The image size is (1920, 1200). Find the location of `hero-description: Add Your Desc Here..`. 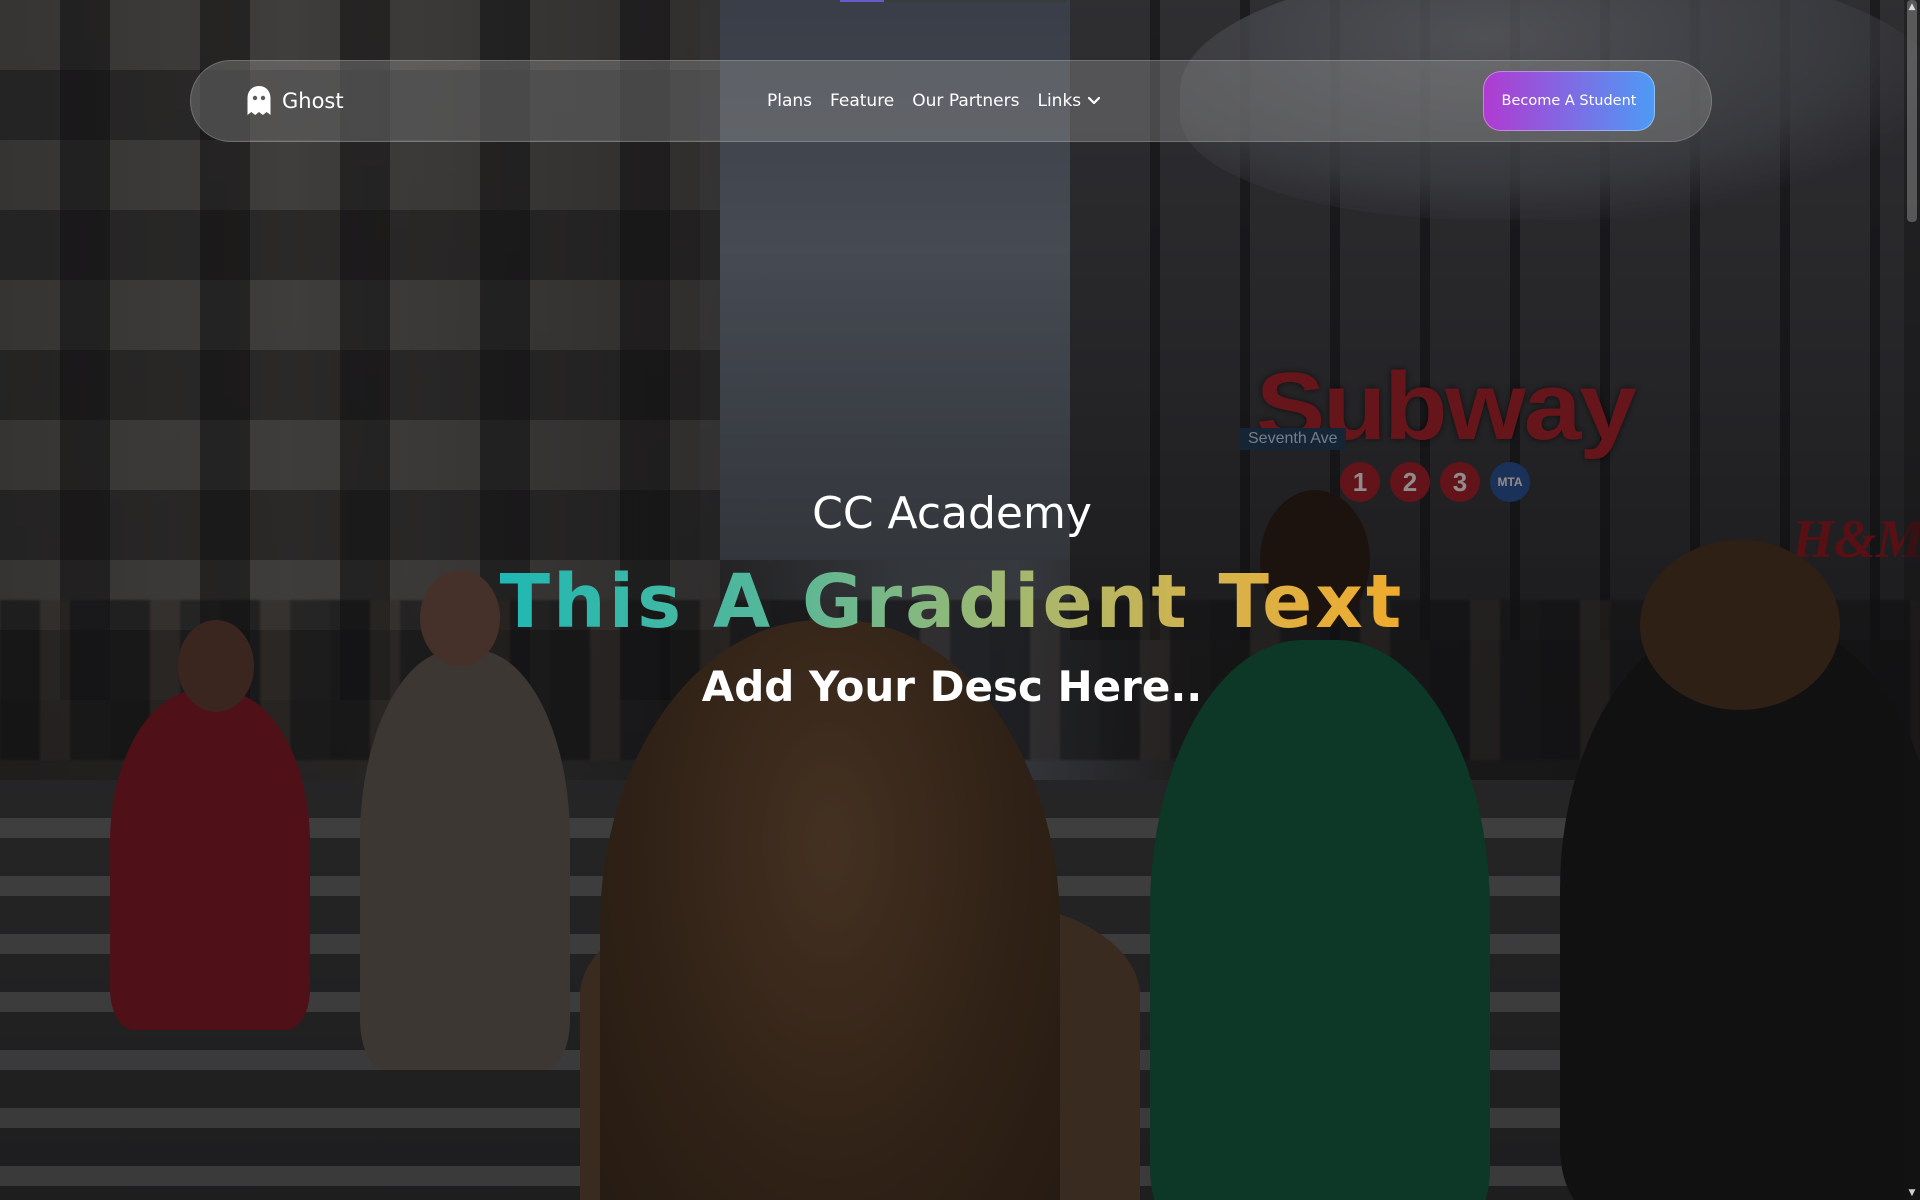

hero-description: Add Your Desc Here.. is located at coordinates (952, 686).